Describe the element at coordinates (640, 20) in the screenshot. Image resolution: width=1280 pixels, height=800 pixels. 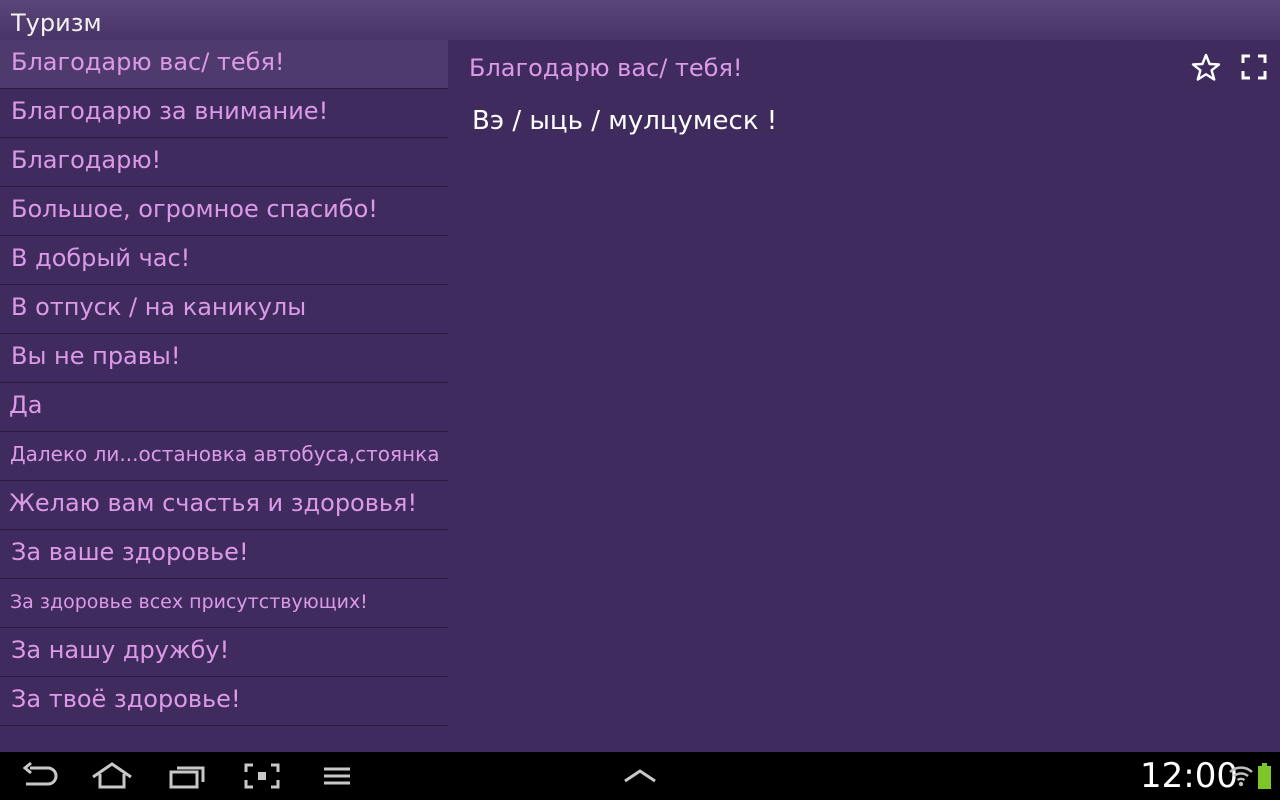
I see `action-bar: Туризм` at that location.